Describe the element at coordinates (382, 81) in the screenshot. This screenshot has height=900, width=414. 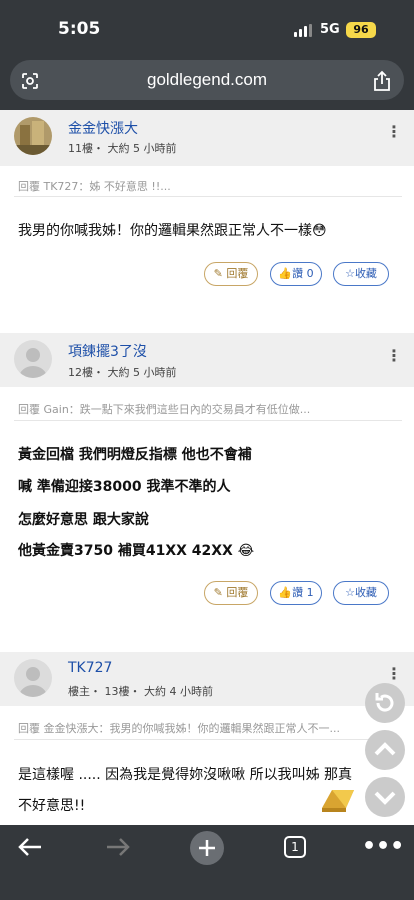
I see `share-icon` at that location.